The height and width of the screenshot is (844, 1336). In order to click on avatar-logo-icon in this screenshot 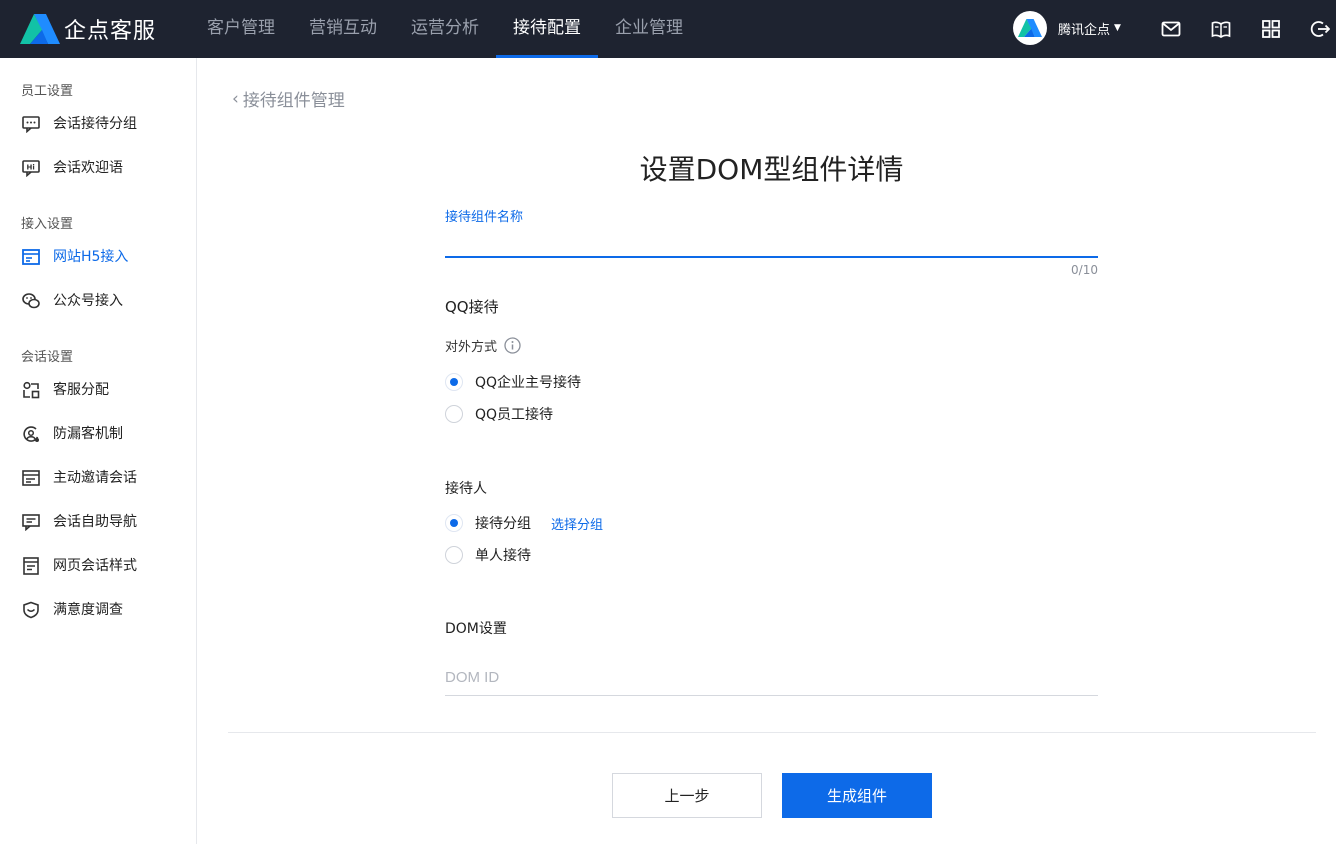, I will do `click(1030, 28)`.